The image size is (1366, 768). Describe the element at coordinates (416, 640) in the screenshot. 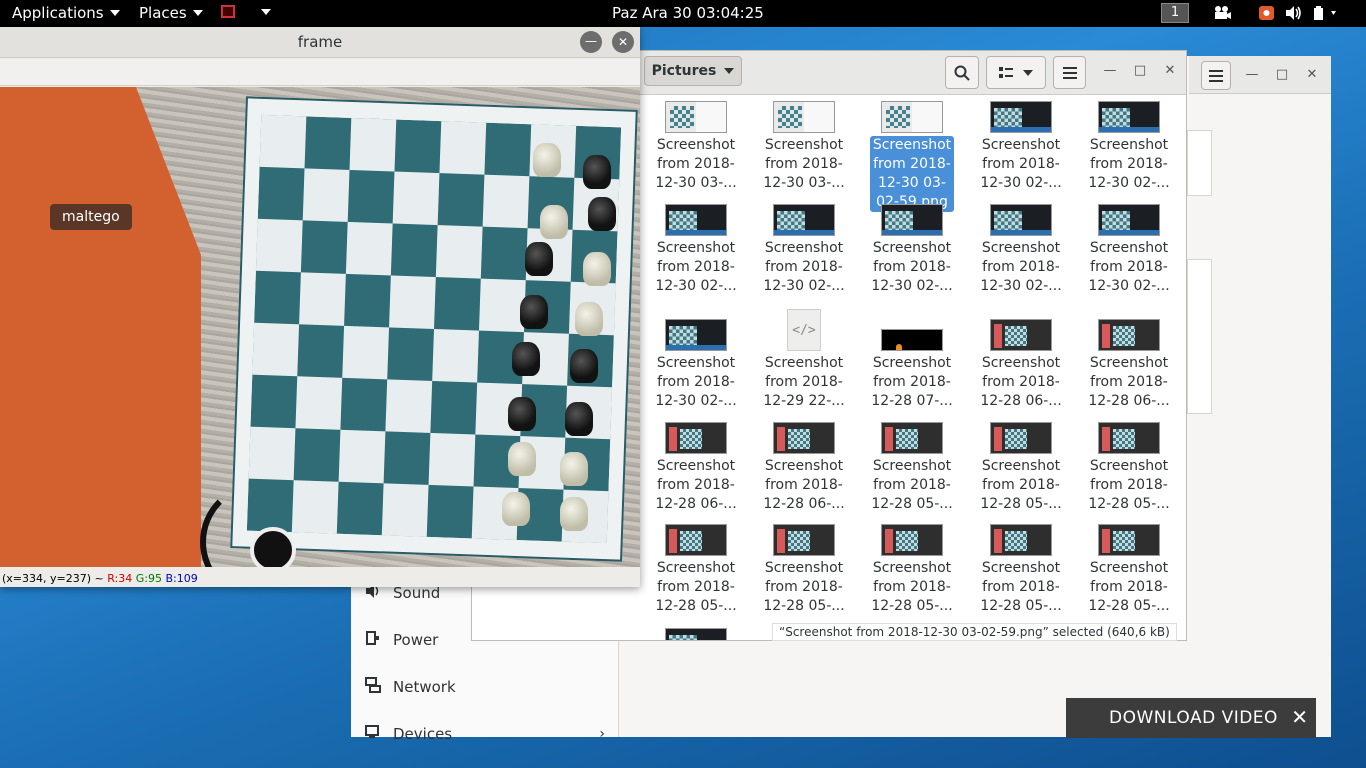

I see `sidebar-item-label: Power` at that location.